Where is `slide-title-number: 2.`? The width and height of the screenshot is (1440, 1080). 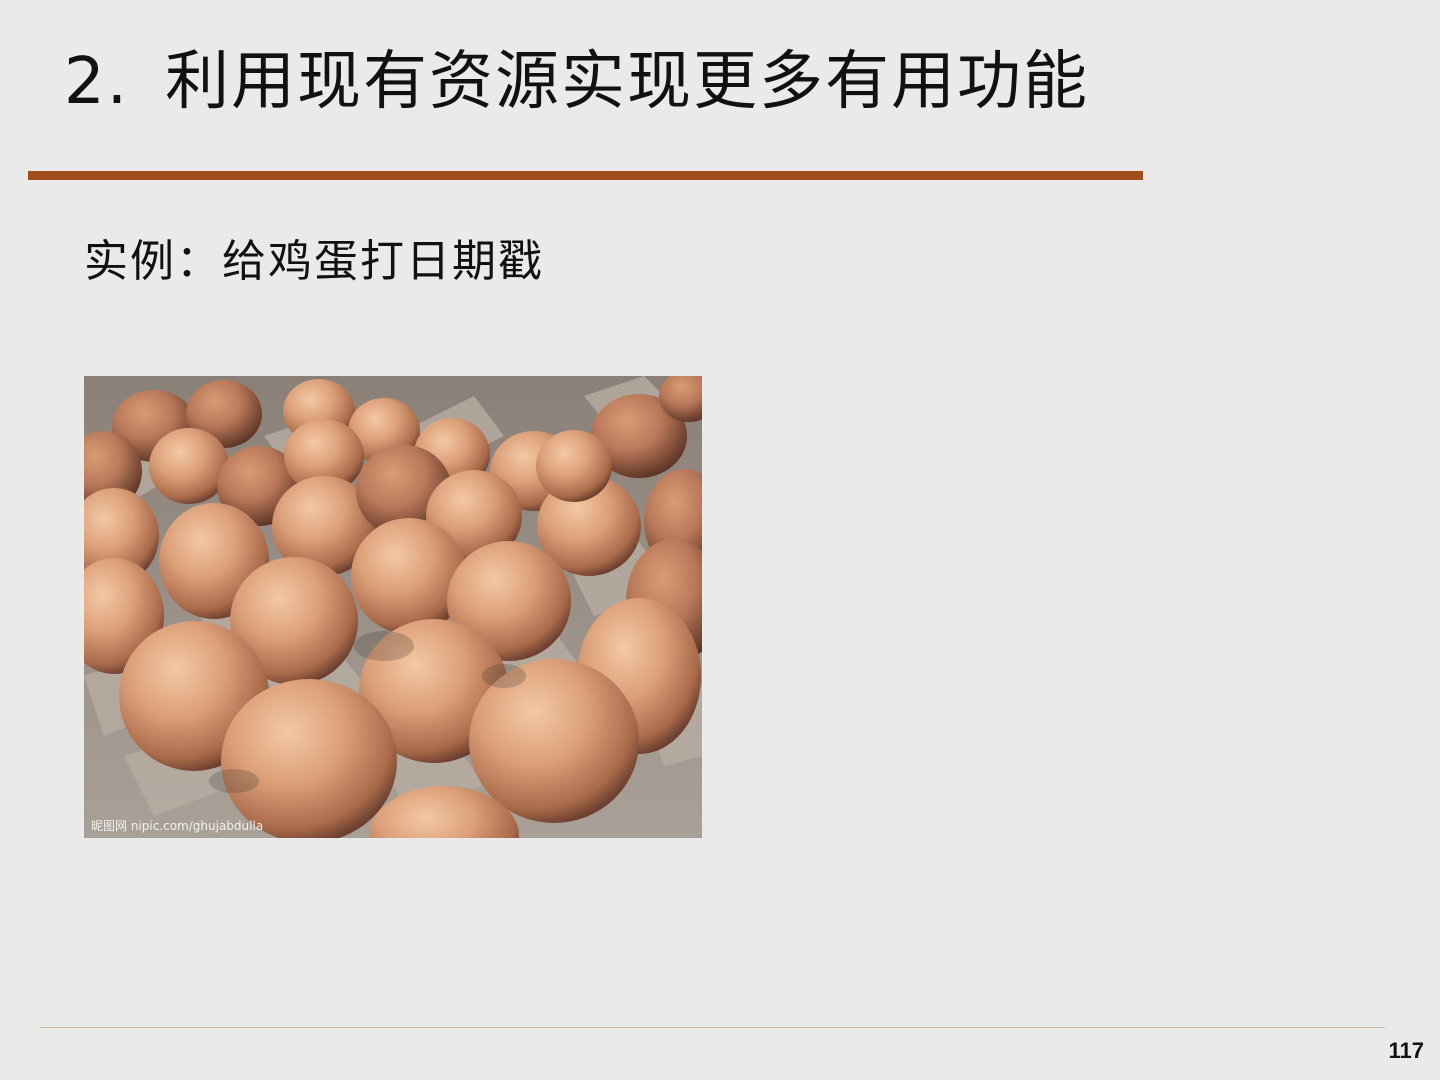
slide-title-number: 2. is located at coordinates (97, 82).